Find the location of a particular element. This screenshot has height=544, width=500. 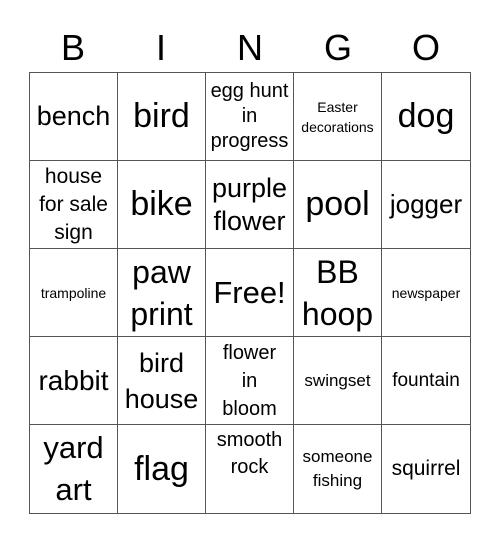

bingo-cell: bird house is located at coordinates (162, 381).